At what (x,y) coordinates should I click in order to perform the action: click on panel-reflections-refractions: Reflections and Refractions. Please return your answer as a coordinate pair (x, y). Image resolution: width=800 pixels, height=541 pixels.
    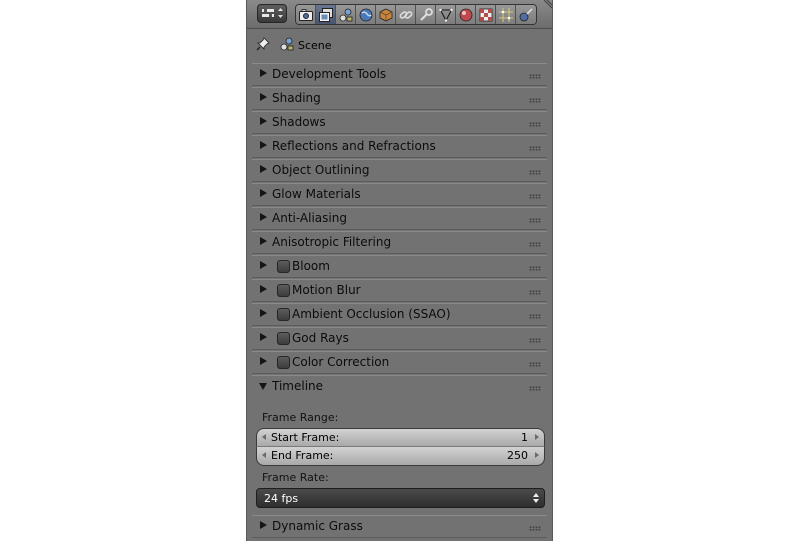
    Looking at the image, I should click on (399, 146).